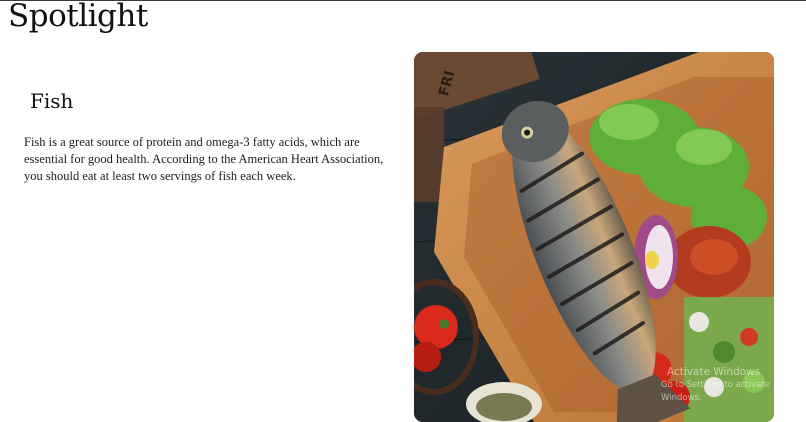  What do you see at coordinates (714, 372) in the screenshot?
I see `watermark-line1: Activate Windows` at bounding box center [714, 372].